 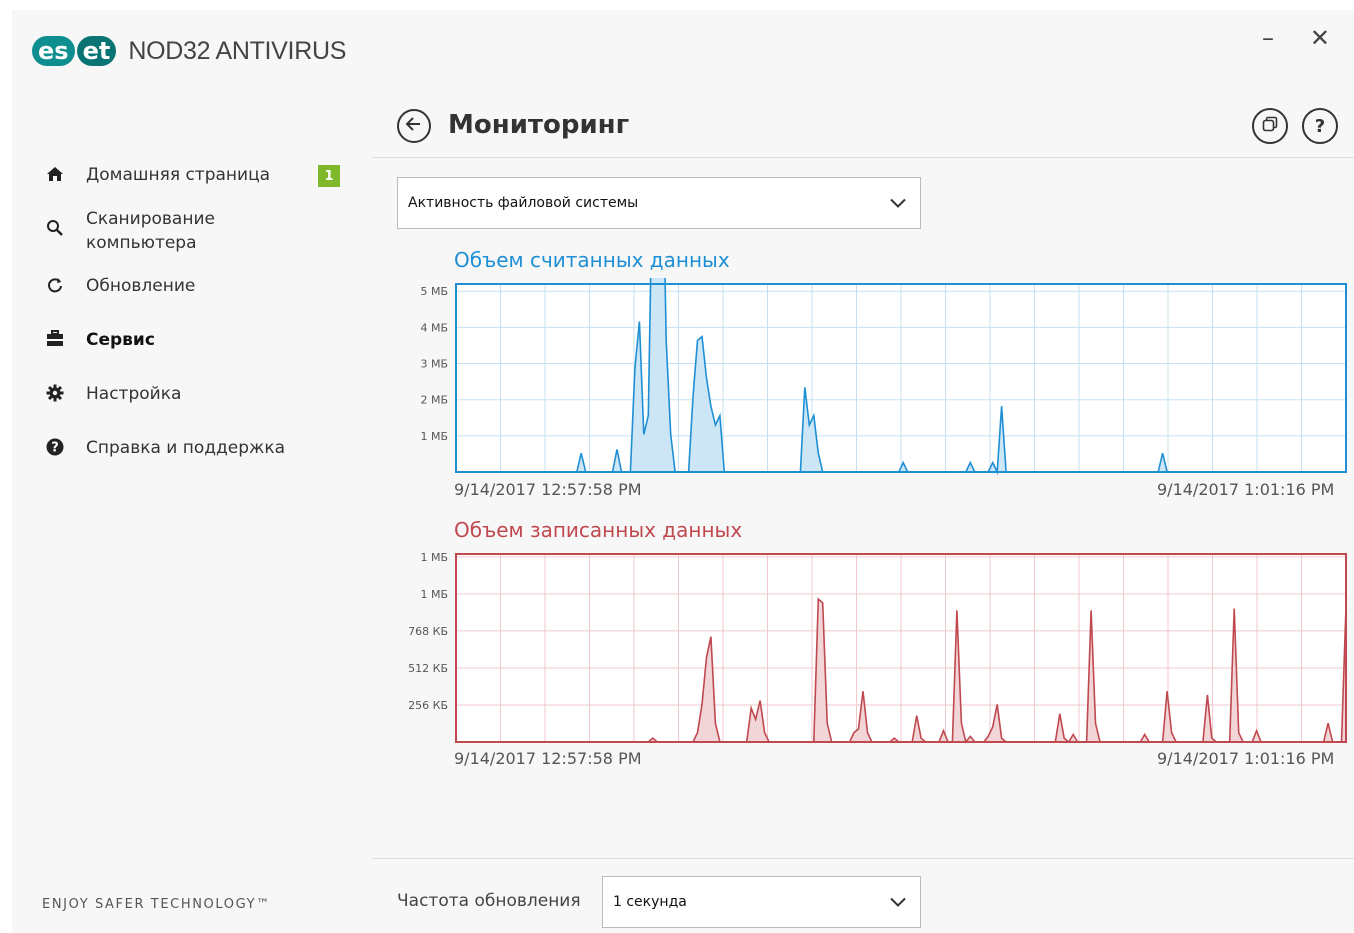 What do you see at coordinates (434, 400) in the screenshot?
I see `y-tick-label: 2 МБ` at bounding box center [434, 400].